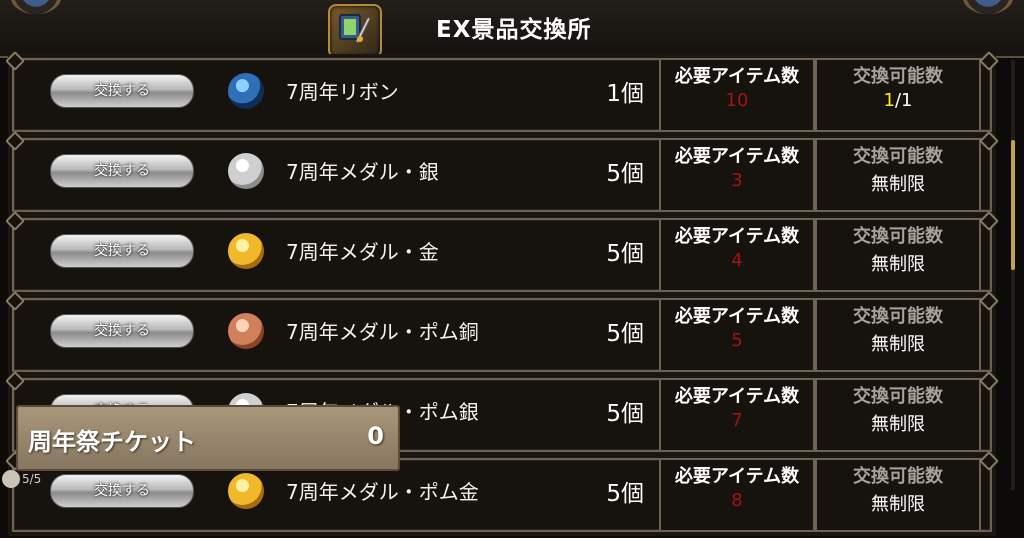 The height and width of the screenshot is (538, 1024). I want to click on required-items-value: 7, so click(737, 420).